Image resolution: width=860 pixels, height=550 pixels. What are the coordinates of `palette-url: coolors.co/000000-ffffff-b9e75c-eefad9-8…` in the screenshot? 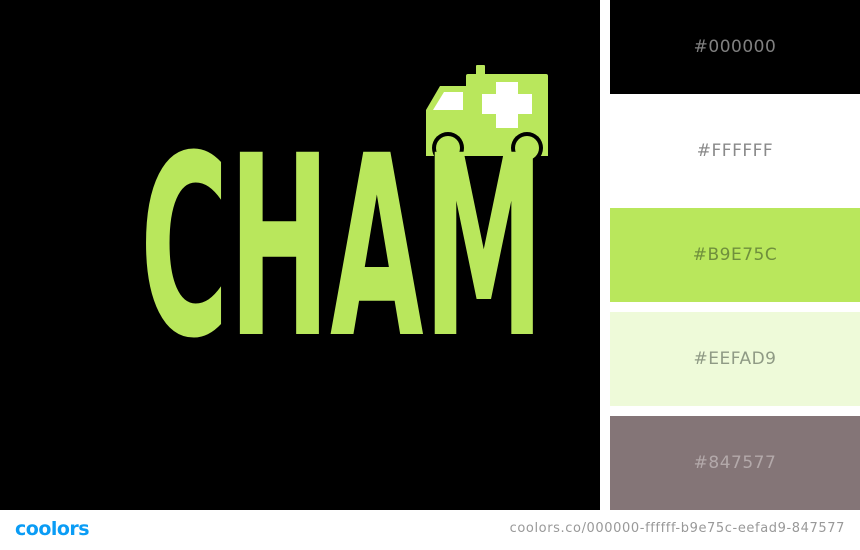 It's located at (677, 528).